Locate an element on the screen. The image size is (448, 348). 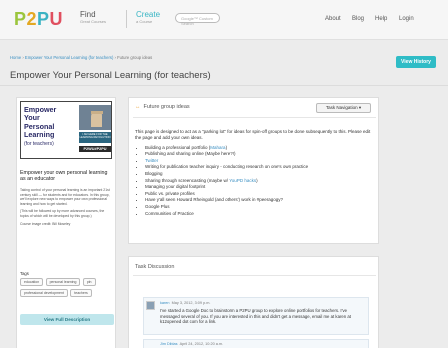
cover-badge: I AM HERE FOR THE LEARNING REVOLUTION is located at coordinates (95, 137).